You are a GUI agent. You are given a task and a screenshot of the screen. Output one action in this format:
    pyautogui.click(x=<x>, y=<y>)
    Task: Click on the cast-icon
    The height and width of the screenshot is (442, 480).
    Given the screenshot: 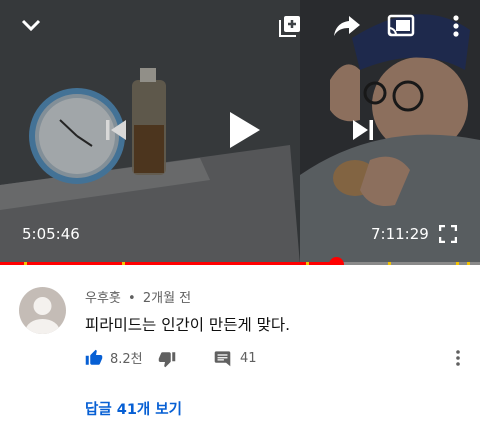 What is the action you would take?
    pyautogui.click(x=401, y=26)
    